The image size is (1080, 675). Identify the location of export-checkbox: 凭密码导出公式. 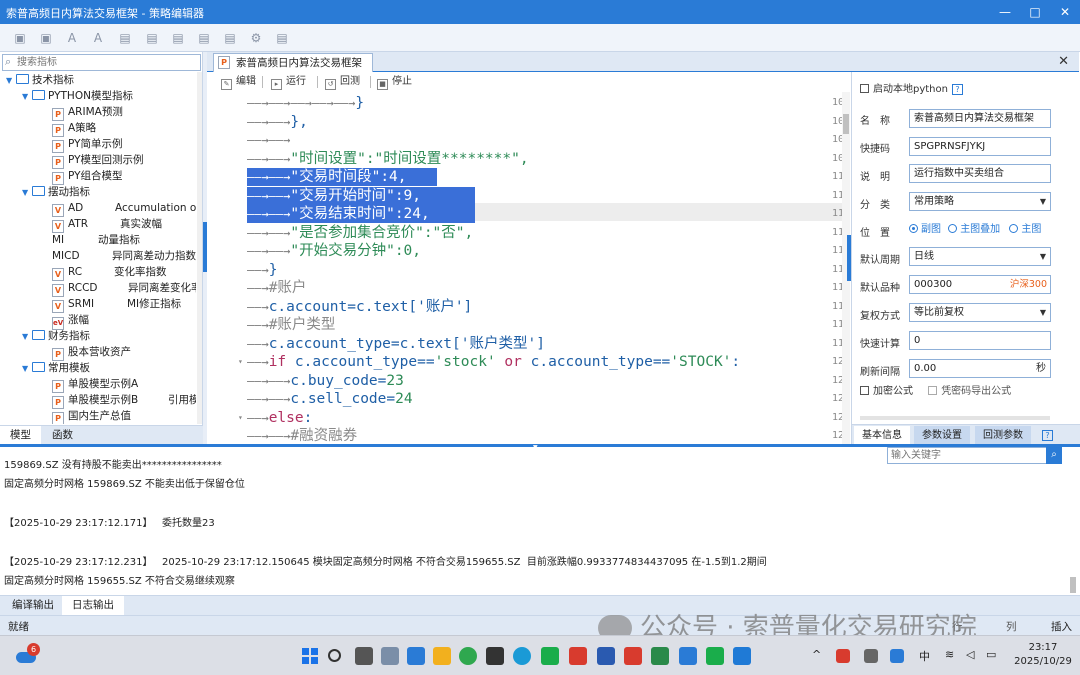
(969, 391).